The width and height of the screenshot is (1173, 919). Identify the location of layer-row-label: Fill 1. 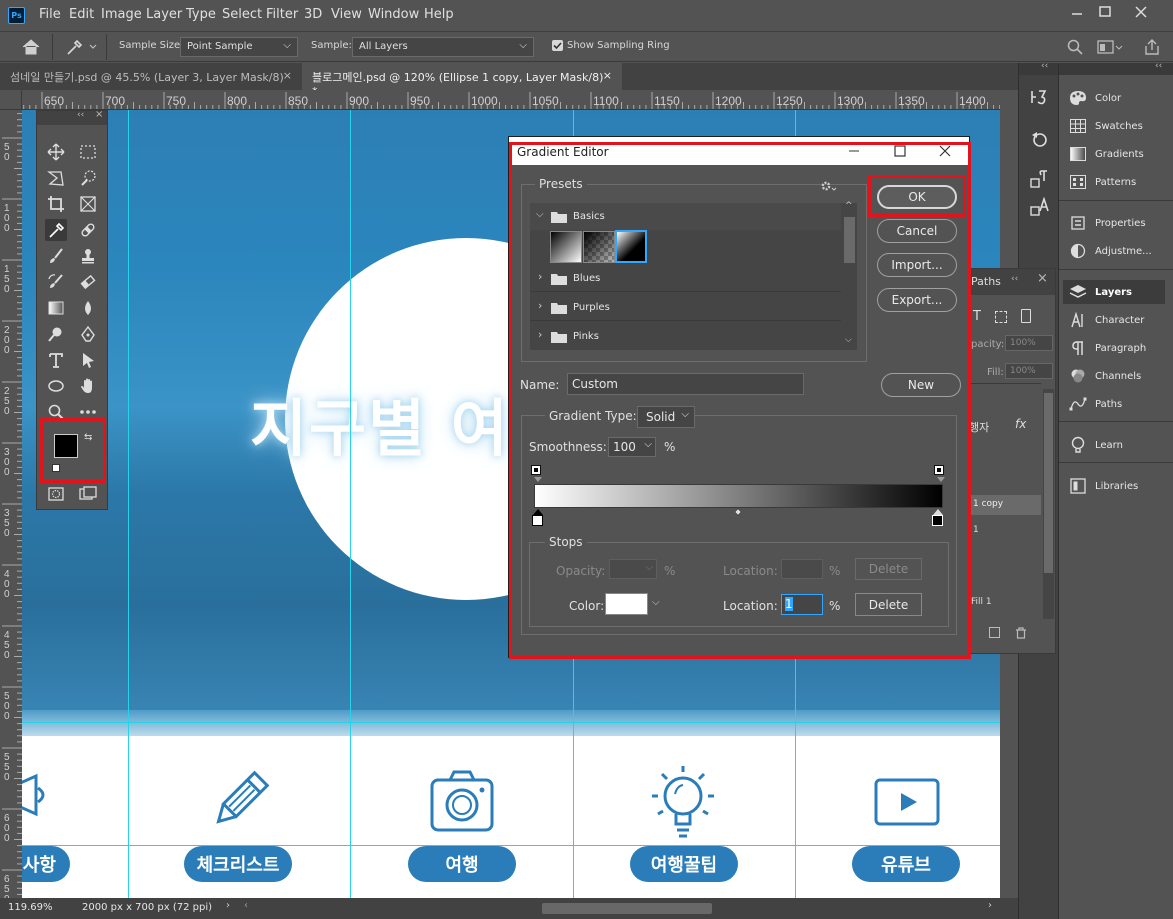
(981, 602).